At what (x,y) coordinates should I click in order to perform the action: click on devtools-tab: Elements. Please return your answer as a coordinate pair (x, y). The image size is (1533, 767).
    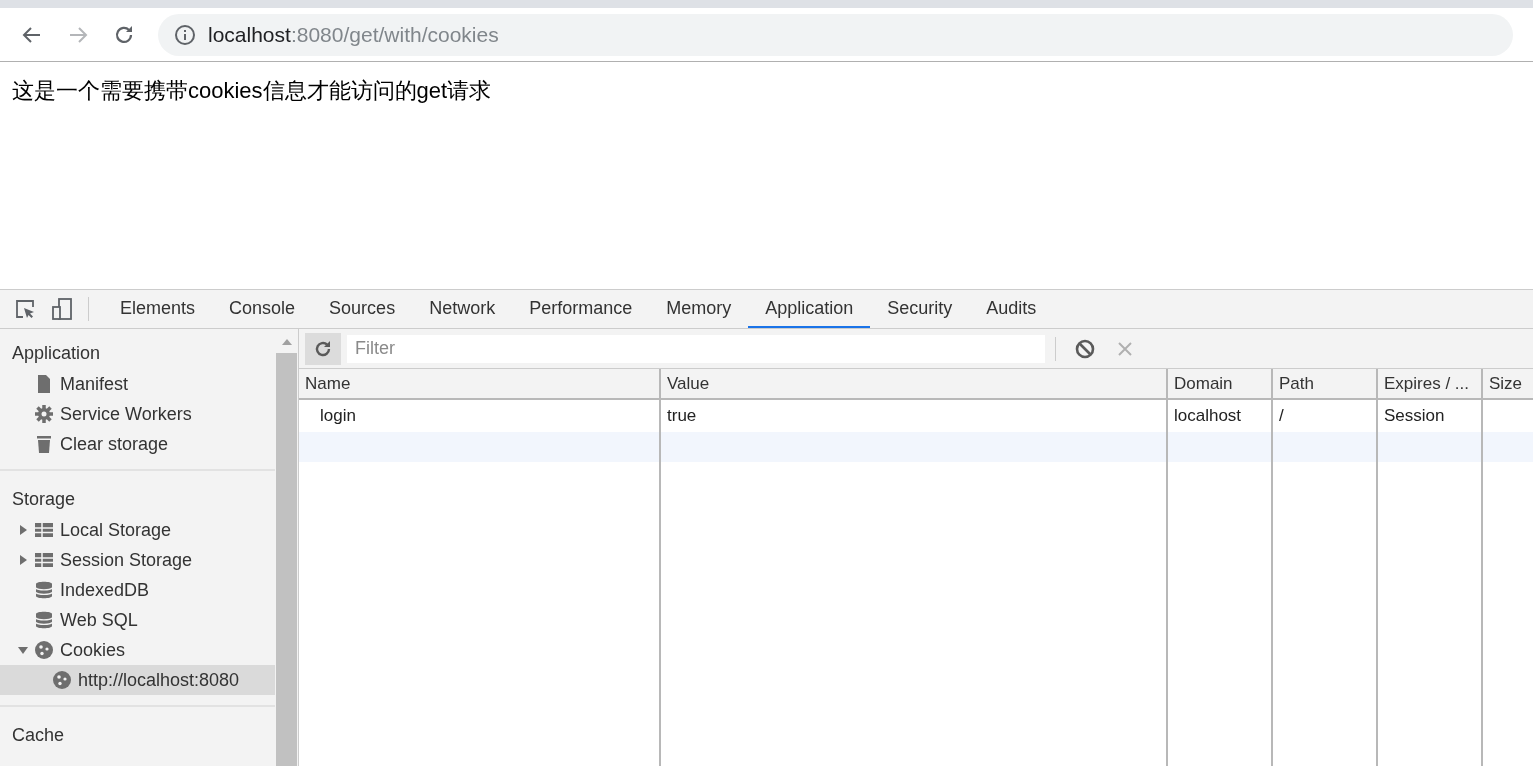
    Looking at the image, I should click on (158, 309).